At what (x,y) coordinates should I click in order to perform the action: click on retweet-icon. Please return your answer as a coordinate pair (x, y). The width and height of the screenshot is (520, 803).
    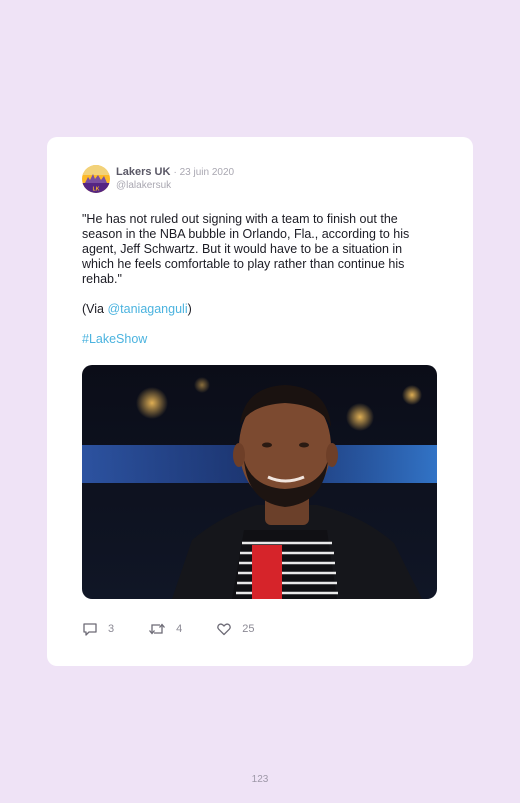
    Looking at the image, I should click on (157, 629).